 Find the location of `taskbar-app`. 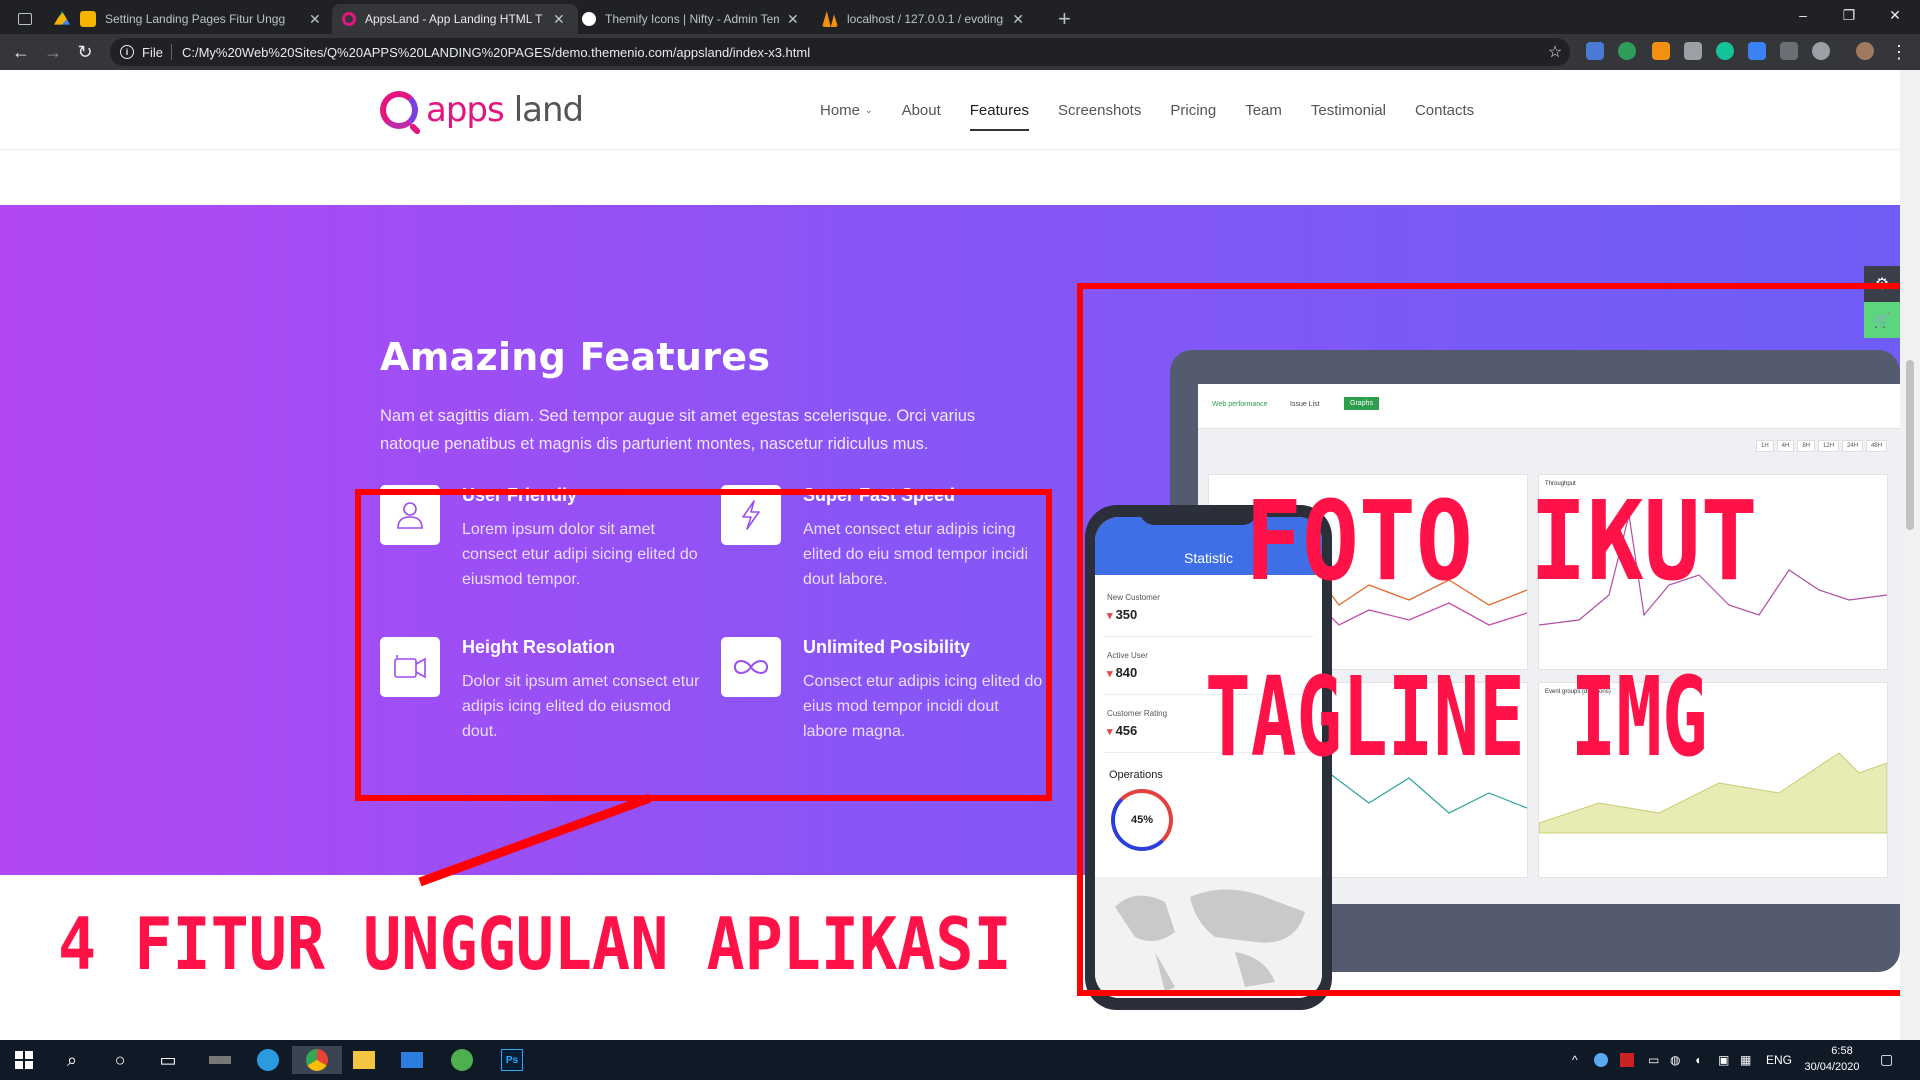

taskbar-app is located at coordinates (220, 1060).